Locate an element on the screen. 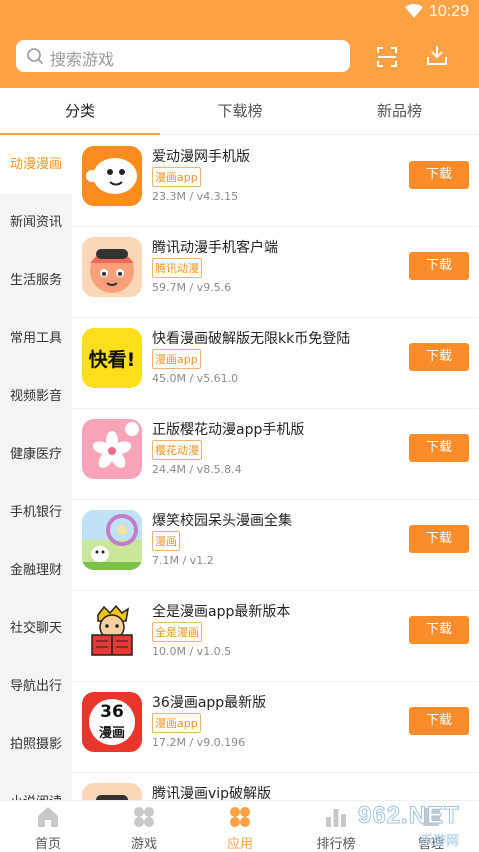  watermark-text: 962.NET is located at coordinates (409, 816).